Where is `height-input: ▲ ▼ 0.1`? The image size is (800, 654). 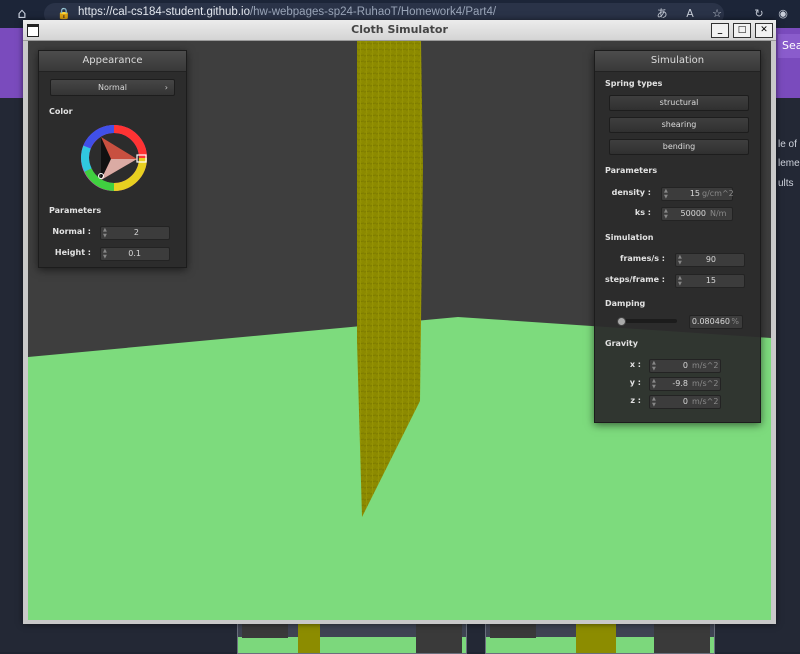 height-input: ▲ ▼ 0.1 is located at coordinates (135, 254).